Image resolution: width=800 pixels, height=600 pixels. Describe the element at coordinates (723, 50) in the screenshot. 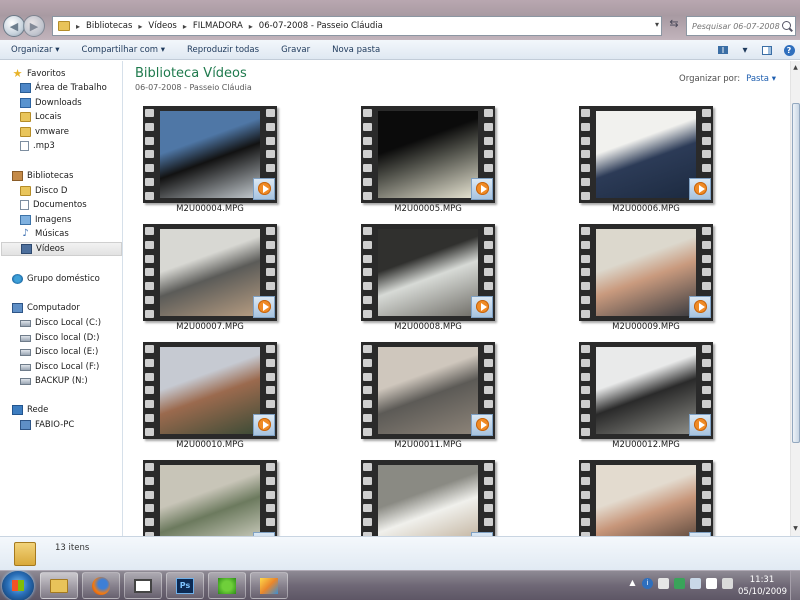

I see `change-view-button` at that location.